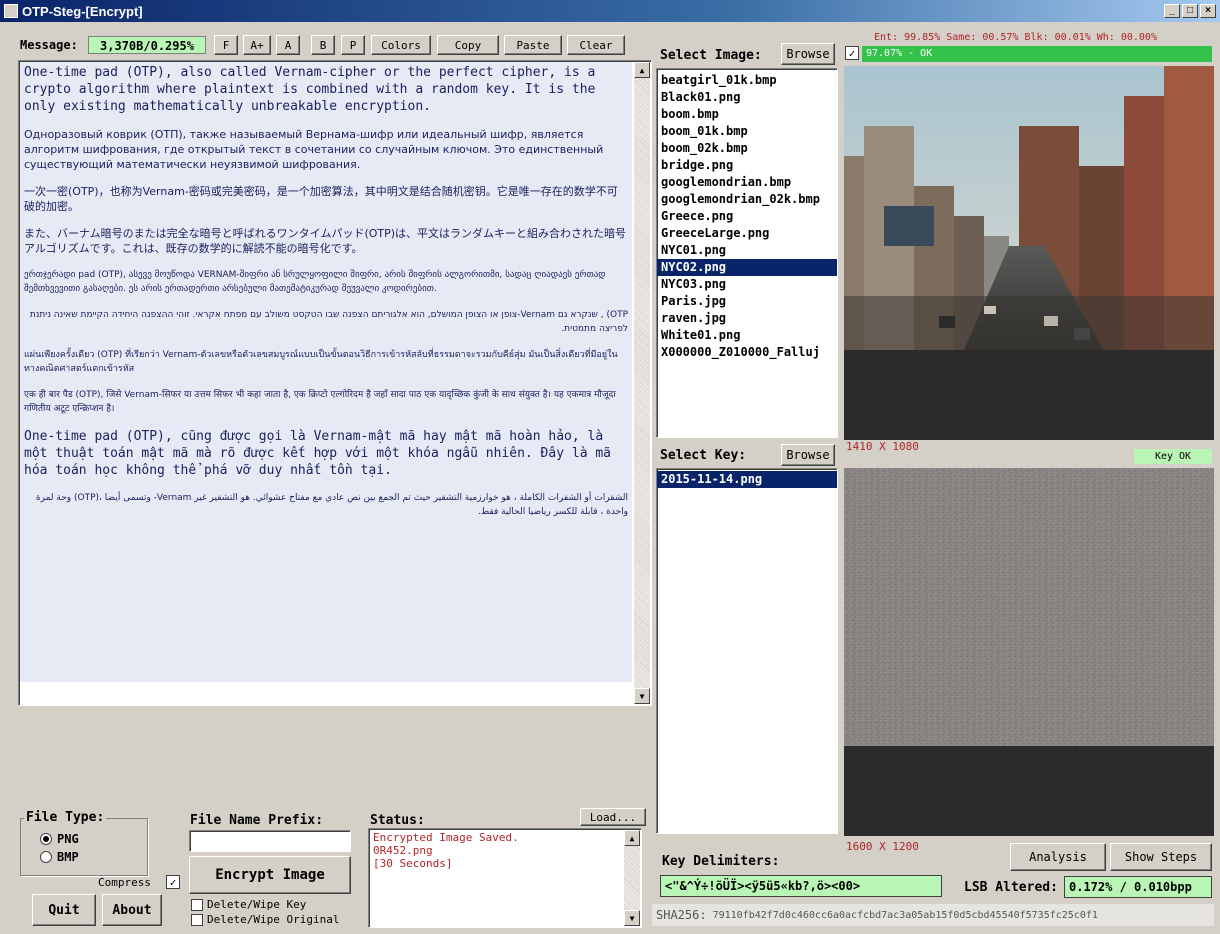 This screenshot has width=1220, height=934. Describe the element at coordinates (1029, 607) in the screenshot. I see `key-noise-image` at that location.